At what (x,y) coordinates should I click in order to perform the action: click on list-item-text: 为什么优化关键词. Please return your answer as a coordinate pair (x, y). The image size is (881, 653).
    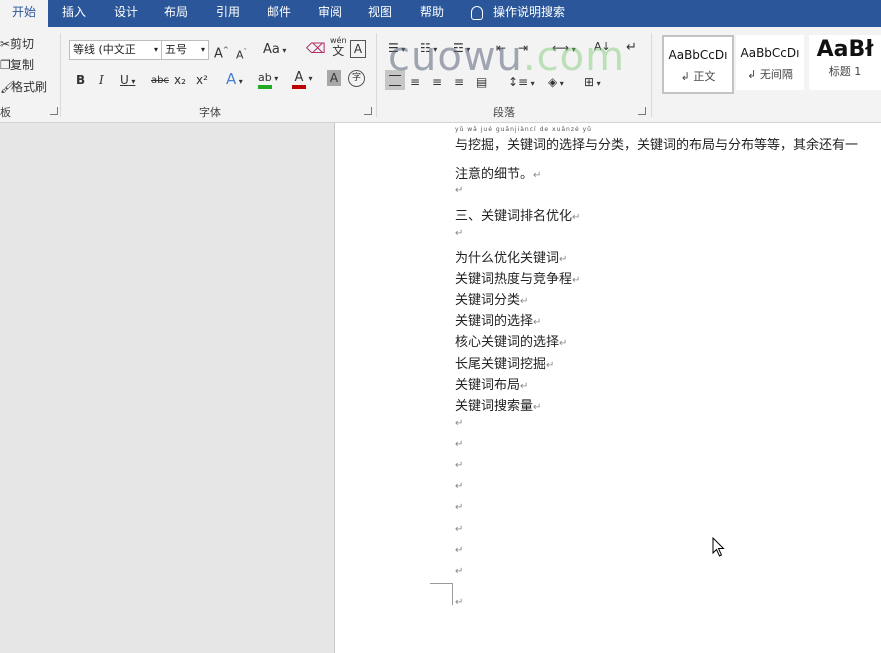
    Looking at the image, I should click on (507, 258).